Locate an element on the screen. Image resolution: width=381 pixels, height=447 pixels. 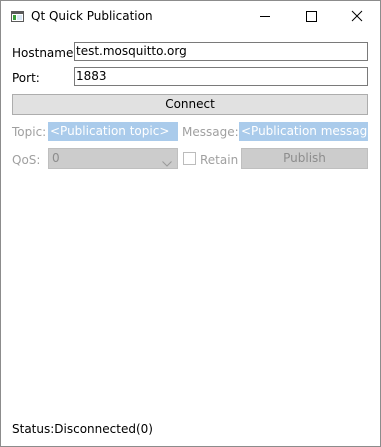
qt-window-icon is located at coordinates (17, 16).